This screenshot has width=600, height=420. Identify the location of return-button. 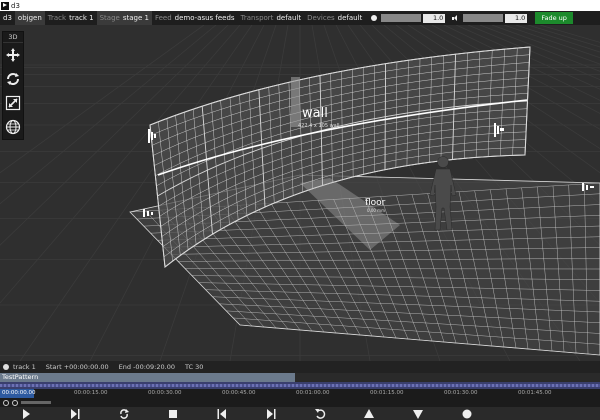
(320, 414).